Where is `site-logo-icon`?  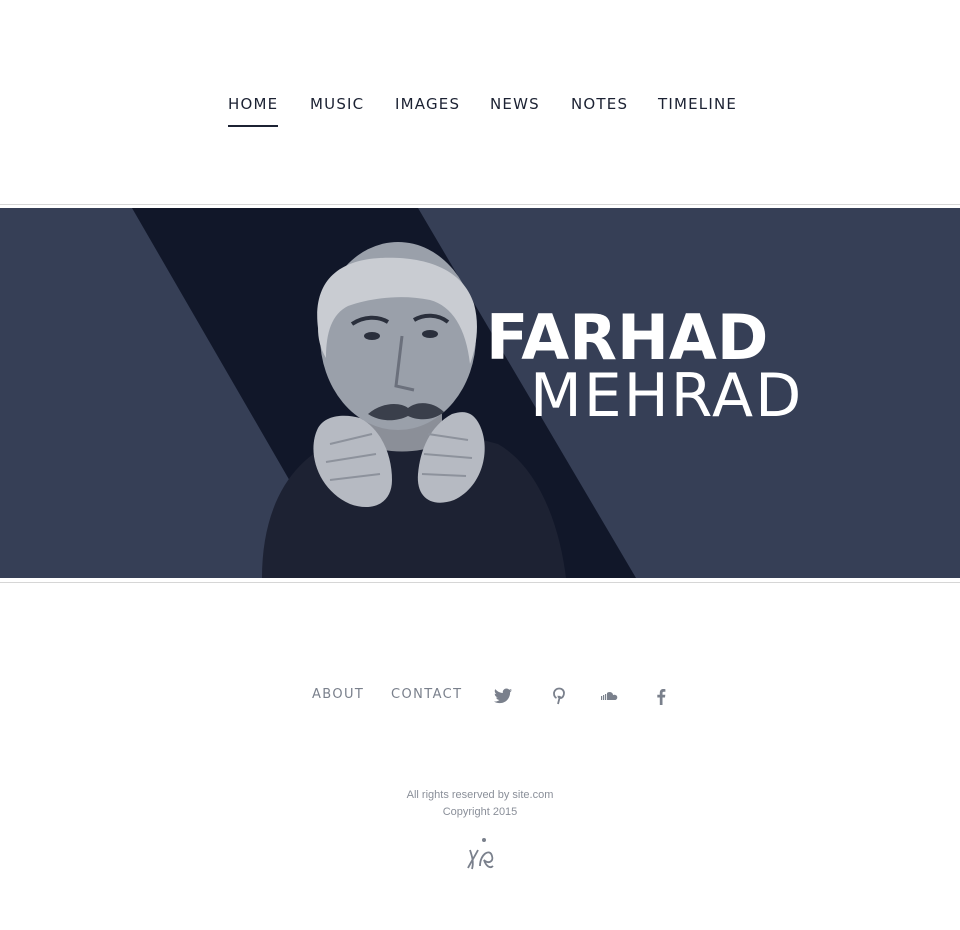 site-logo-icon is located at coordinates (480, 854).